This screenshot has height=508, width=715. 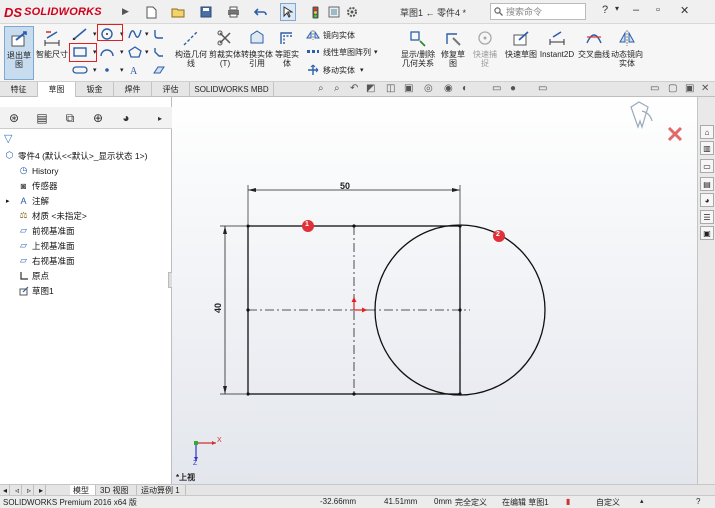 What do you see at coordinates (542, 89) in the screenshot?
I see `monitor-icon: ▭` at bounding box center [542, 89].